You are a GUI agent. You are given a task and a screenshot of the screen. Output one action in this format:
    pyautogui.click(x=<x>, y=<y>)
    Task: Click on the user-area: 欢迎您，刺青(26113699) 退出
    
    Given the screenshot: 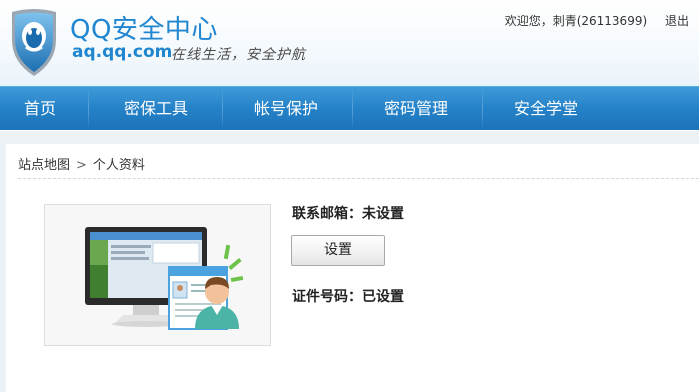 What is the action you would take?
    pyautogui.click(x=597, y=20)
    